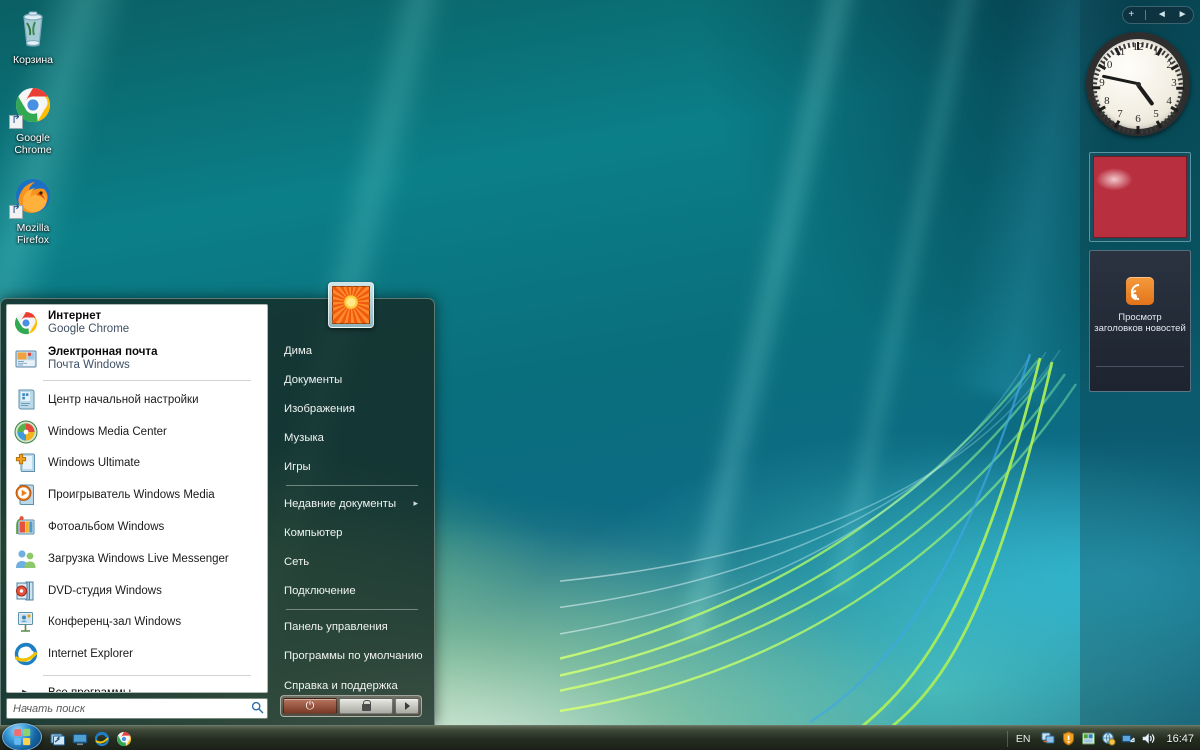  I want to click on network-sharing-icon, so click(1048, 738).